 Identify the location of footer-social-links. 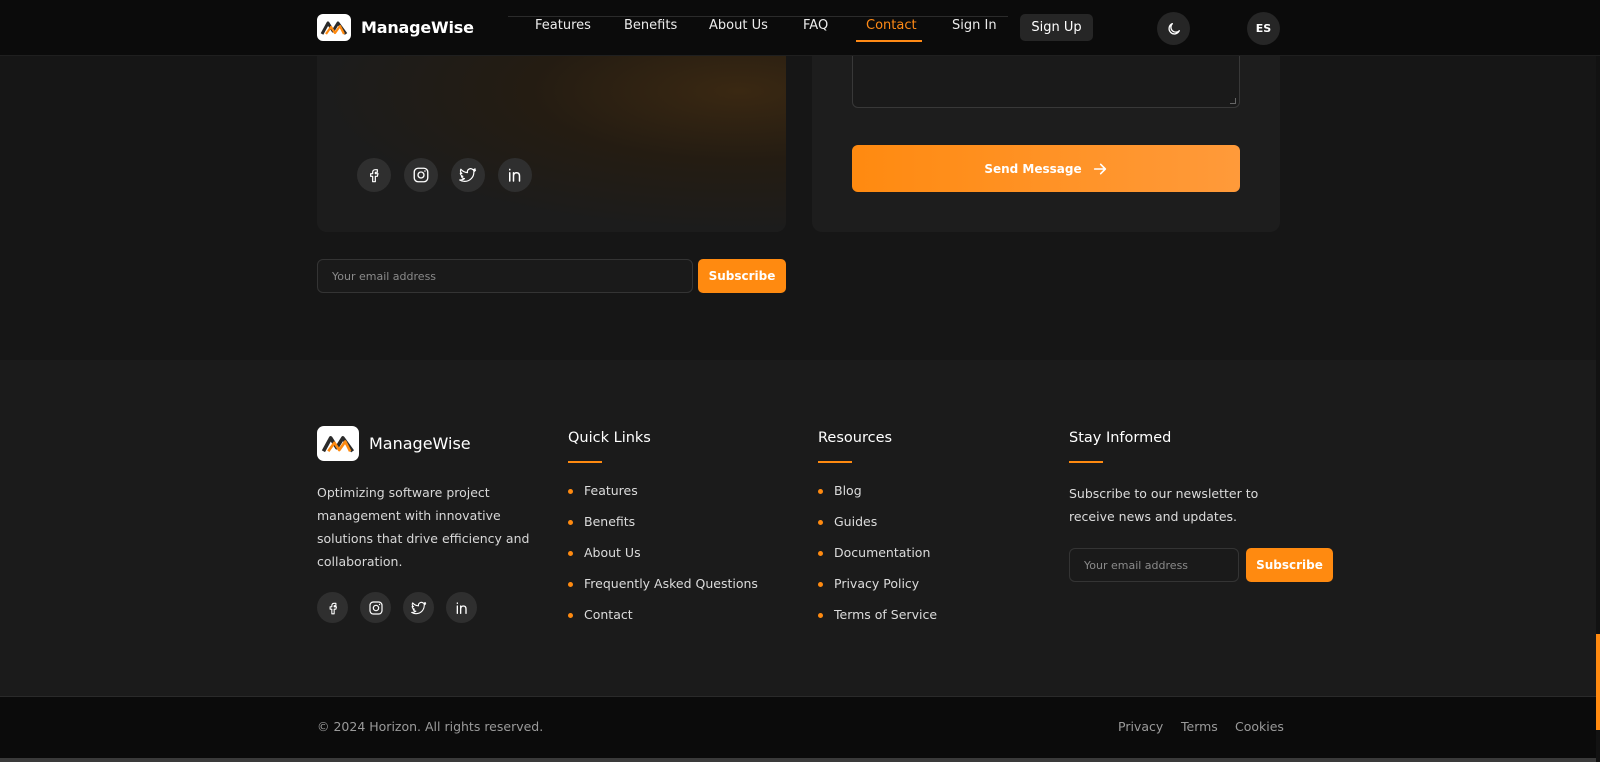
(397, 607).